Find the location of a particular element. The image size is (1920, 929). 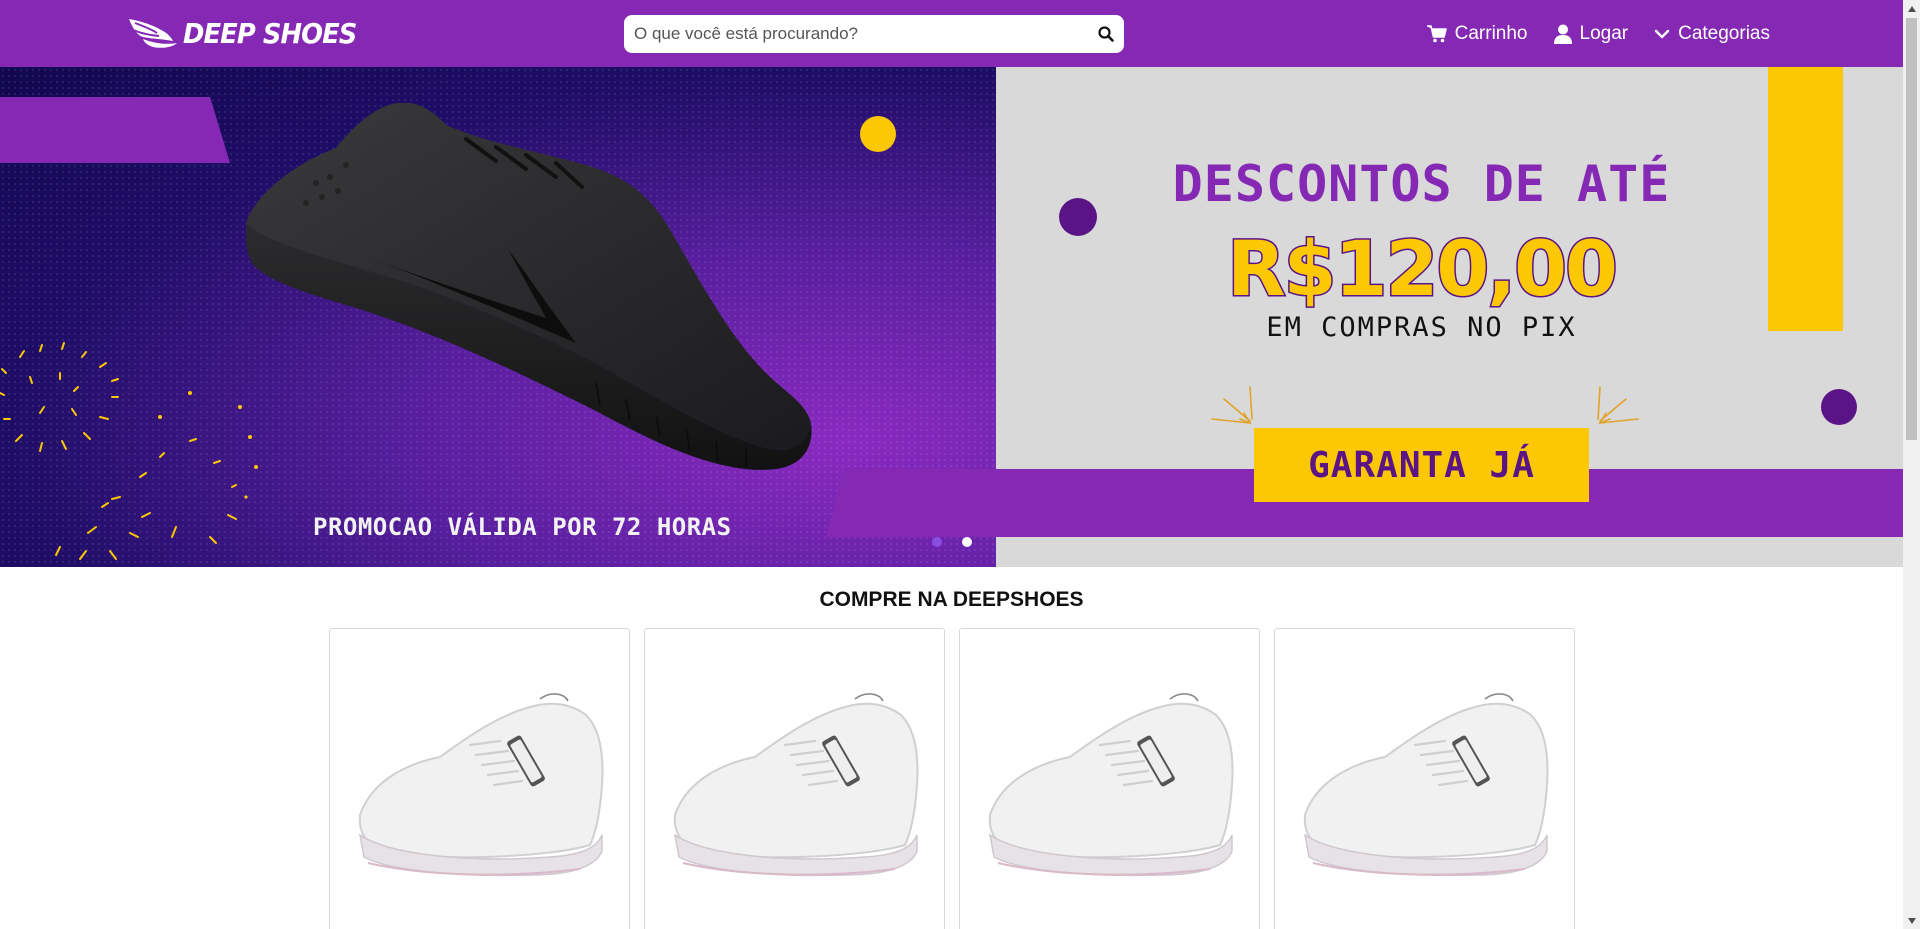

caret-down-icon is located at coordinates (1911, 920).